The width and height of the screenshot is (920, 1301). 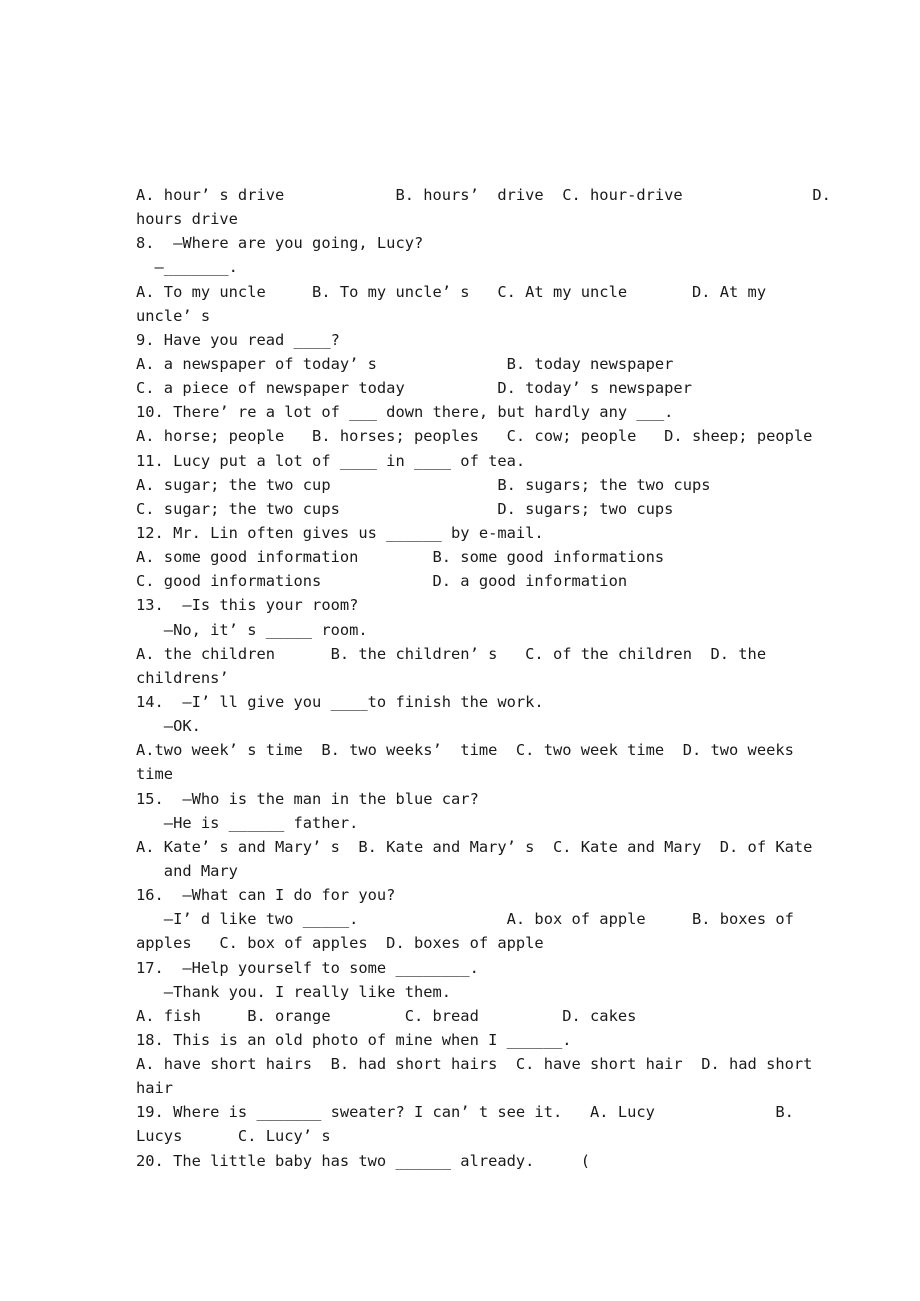 I want to click on text-line: hours drive, so click(x=187, y=219).